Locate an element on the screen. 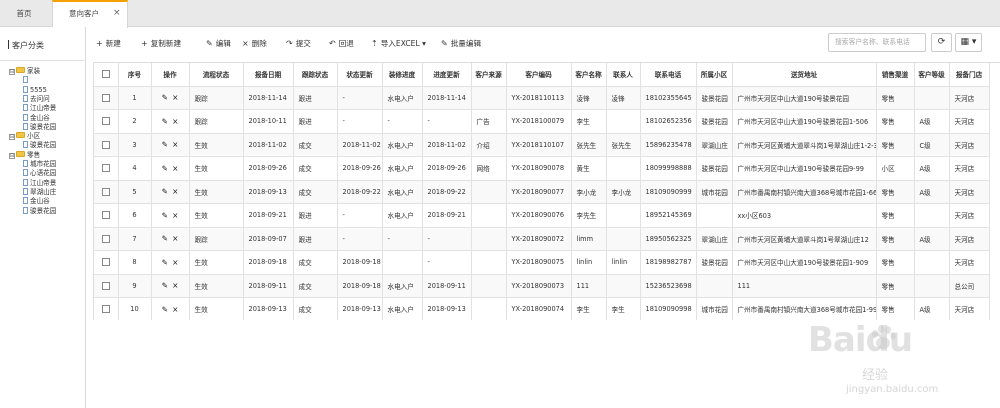 The width and height of the screenshot is (1000, 408). column-header: 状态更新 is located at coordinates (360, 75).